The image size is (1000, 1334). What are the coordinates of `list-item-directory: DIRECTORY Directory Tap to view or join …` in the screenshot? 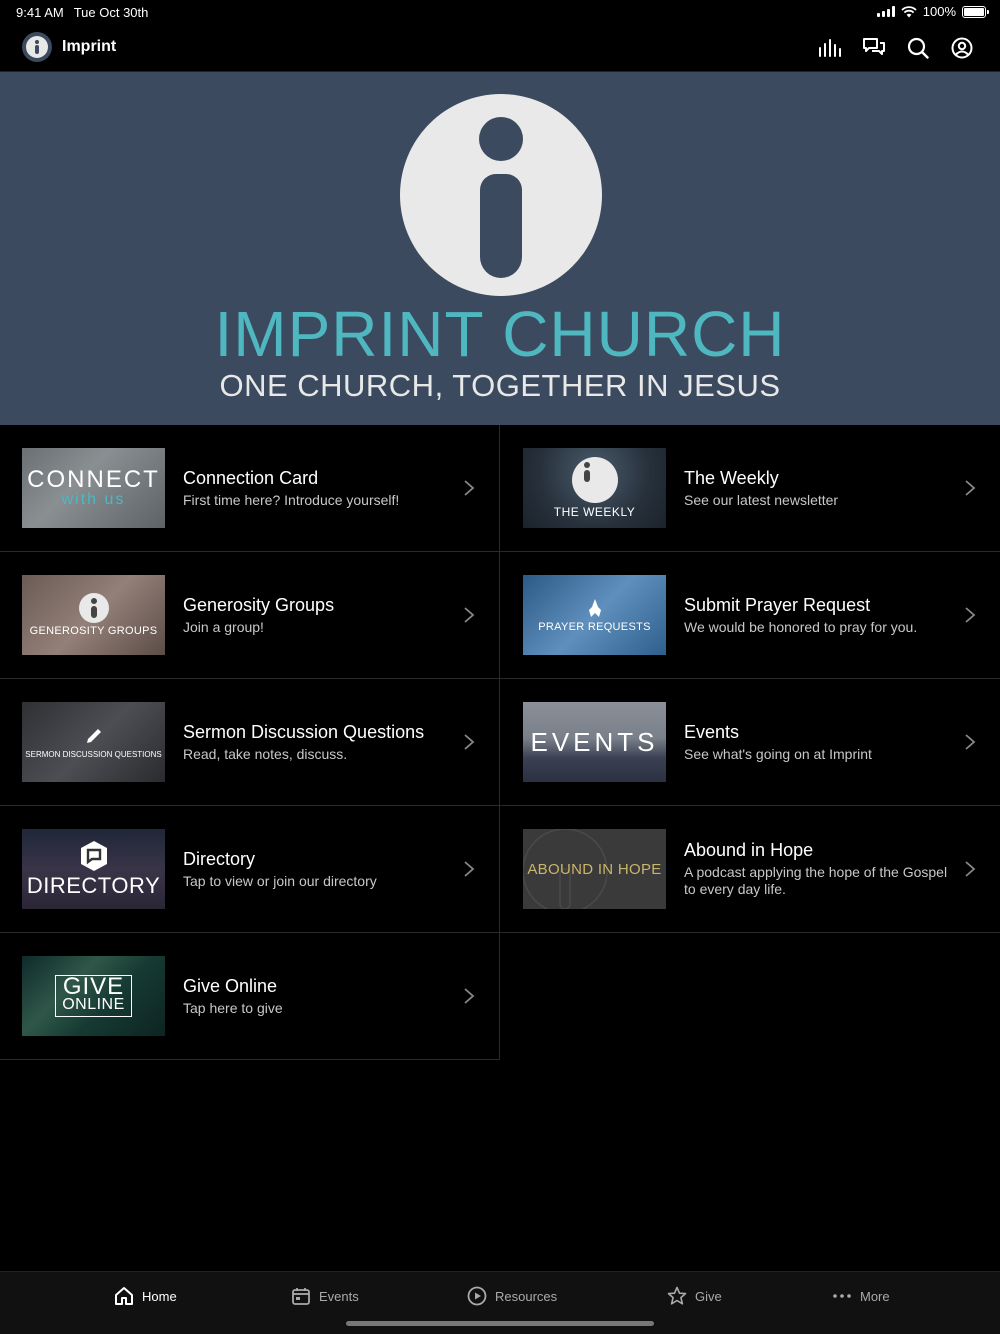 It's located at (250, 869).